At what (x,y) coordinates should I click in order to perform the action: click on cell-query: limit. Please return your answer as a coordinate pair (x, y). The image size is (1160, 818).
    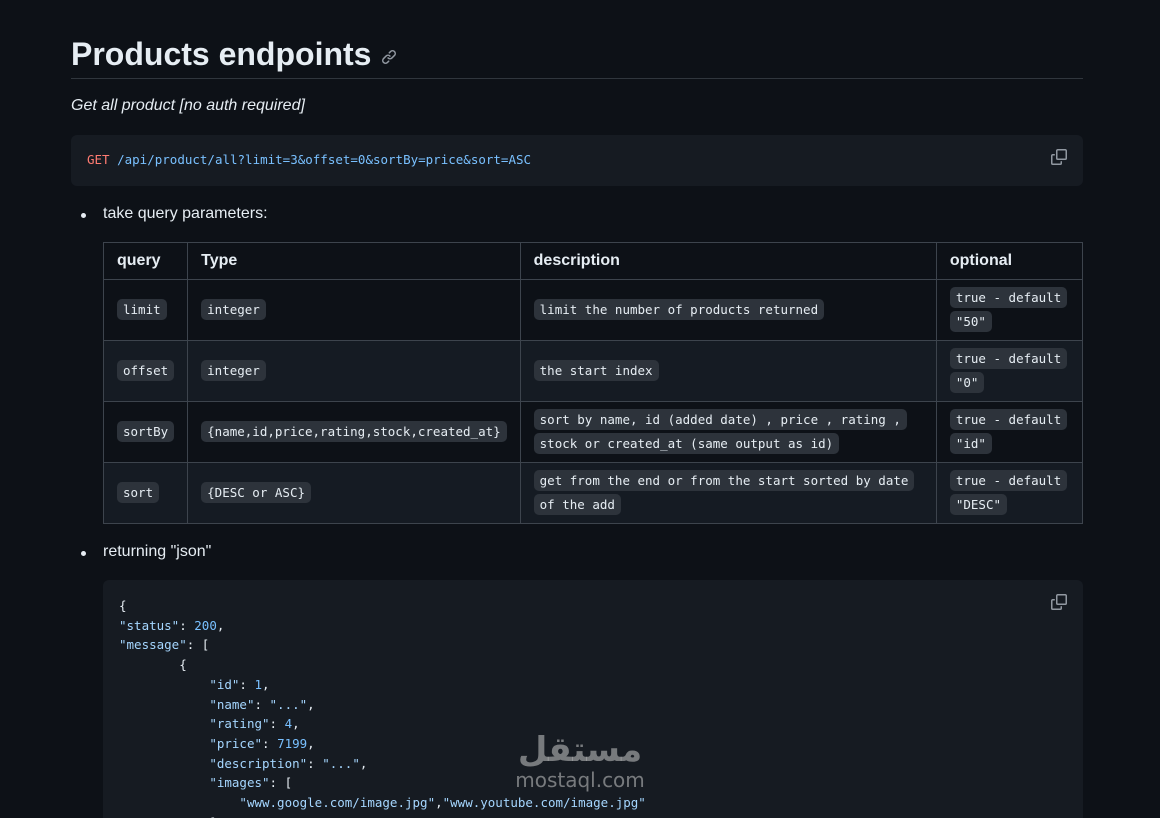
    Looking at the image, I should click on (145, 310).